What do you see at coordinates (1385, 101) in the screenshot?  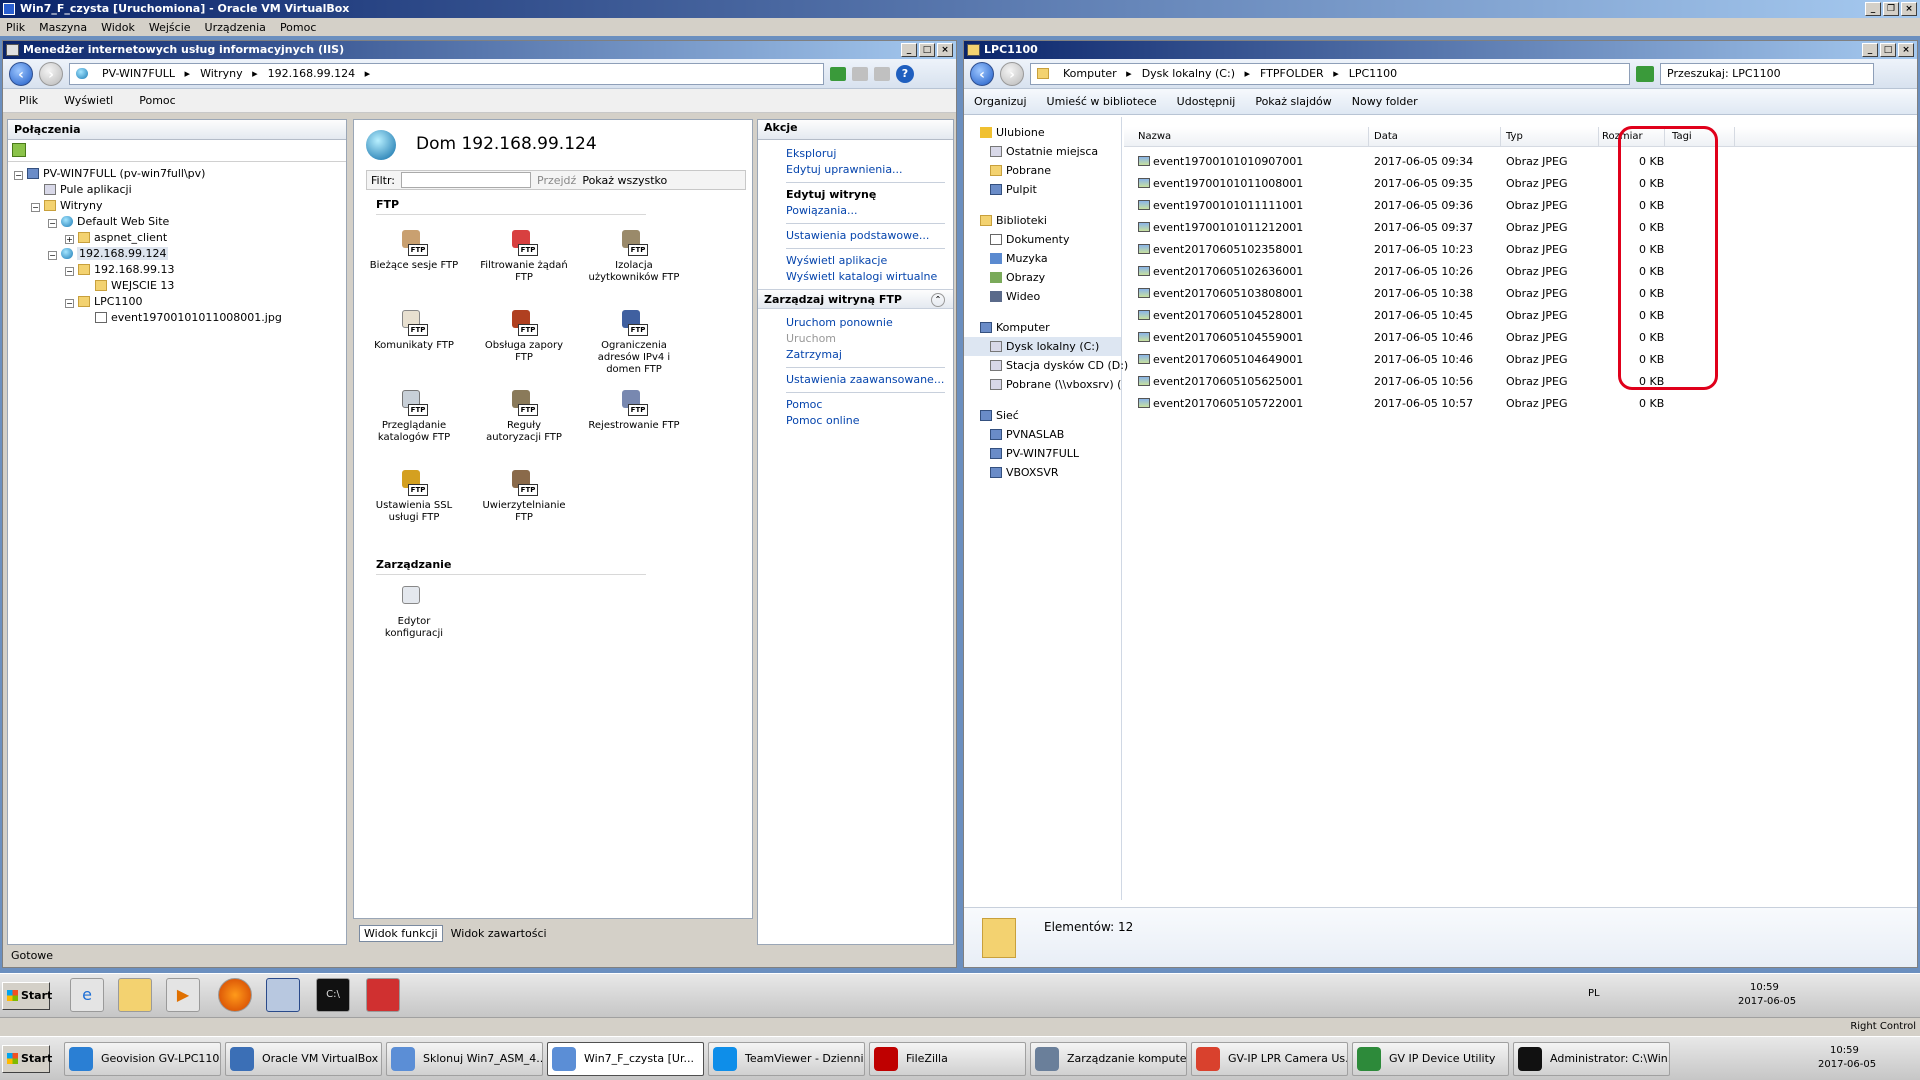 I see `new-folder-button: Nowy folder` at bounding box center [1385, 101].